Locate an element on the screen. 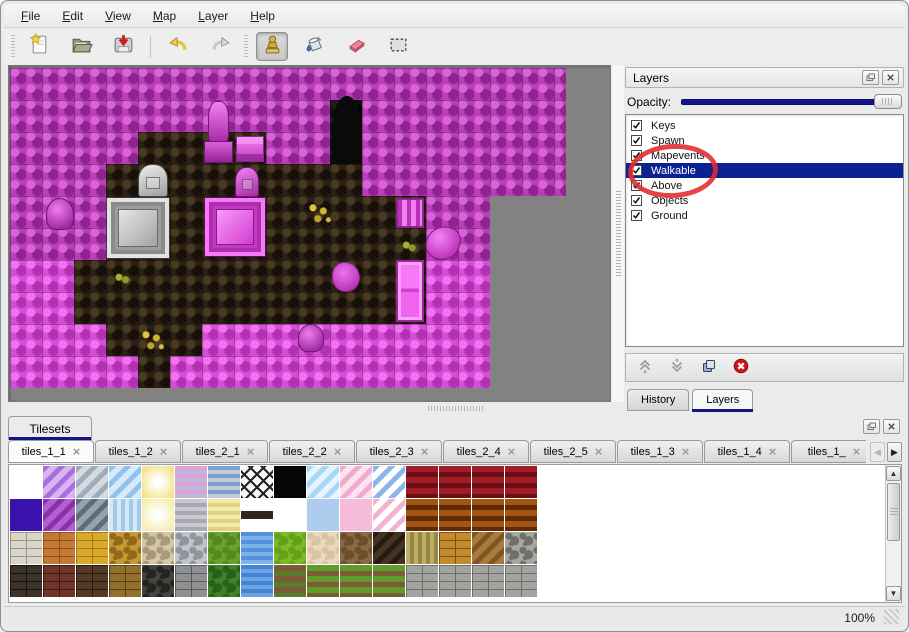 The height and width of the screenshot is (632, 909). eraser-tool-button is located at coordinates (356, 46).